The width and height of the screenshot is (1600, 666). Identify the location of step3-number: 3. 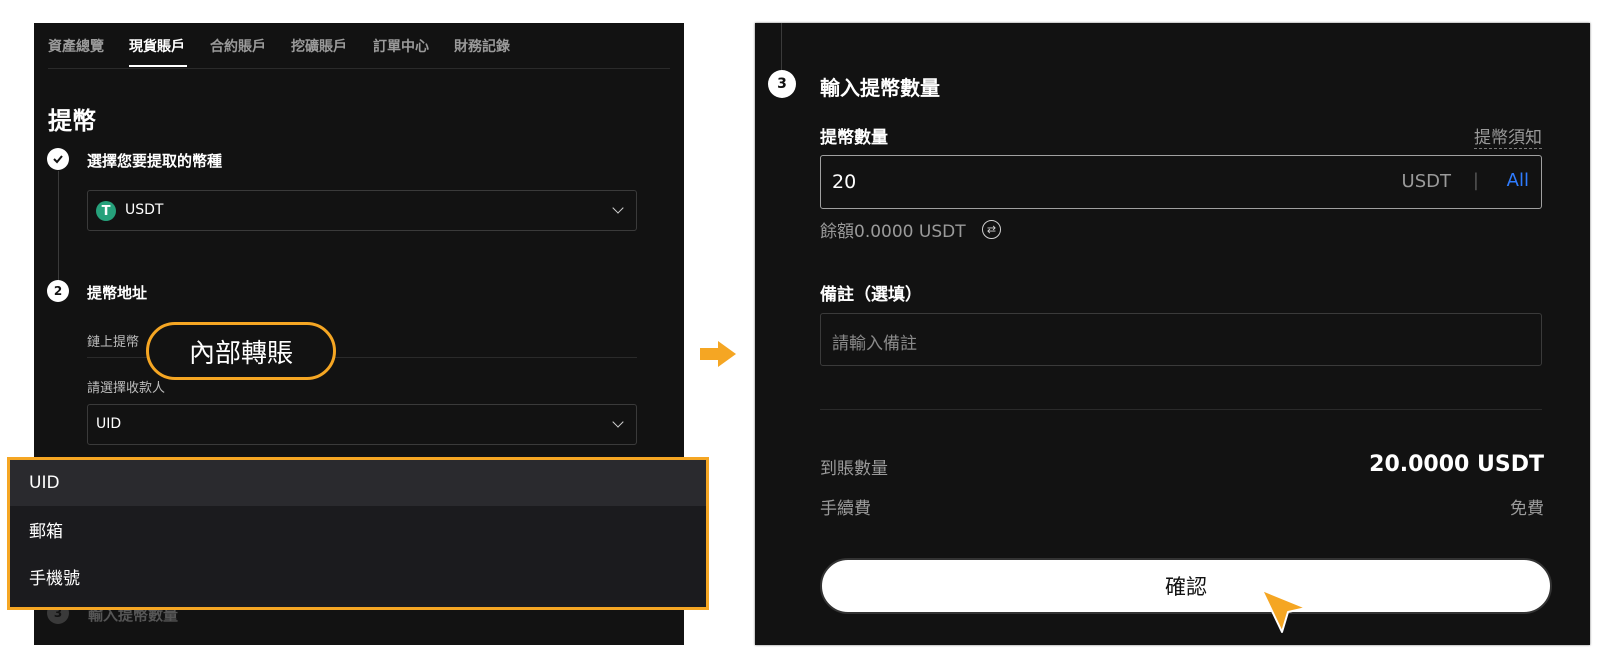
(782, 84).